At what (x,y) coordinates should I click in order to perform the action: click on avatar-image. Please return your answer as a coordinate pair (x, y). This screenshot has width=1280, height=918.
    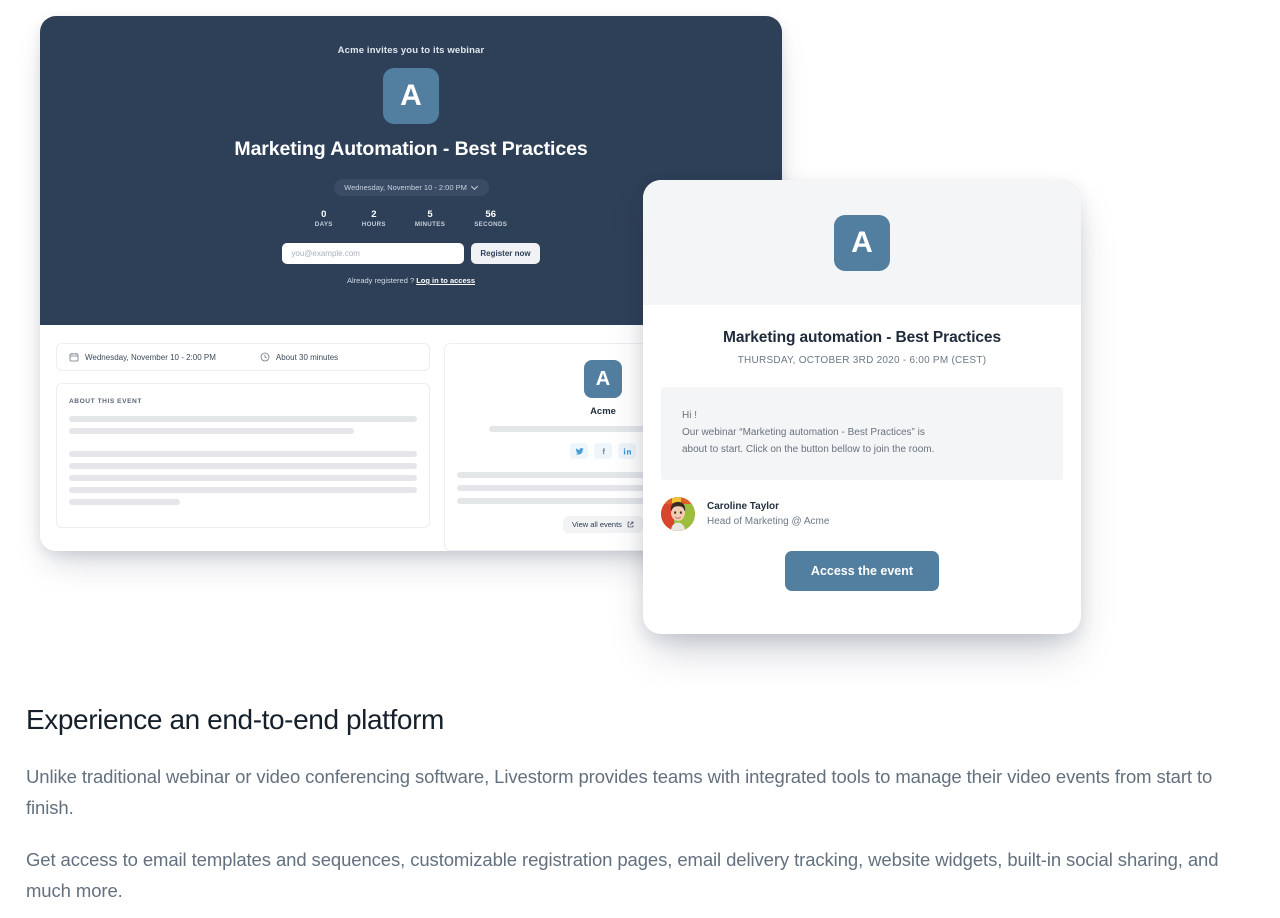
    Looking at the image, I should click on (678, 514).